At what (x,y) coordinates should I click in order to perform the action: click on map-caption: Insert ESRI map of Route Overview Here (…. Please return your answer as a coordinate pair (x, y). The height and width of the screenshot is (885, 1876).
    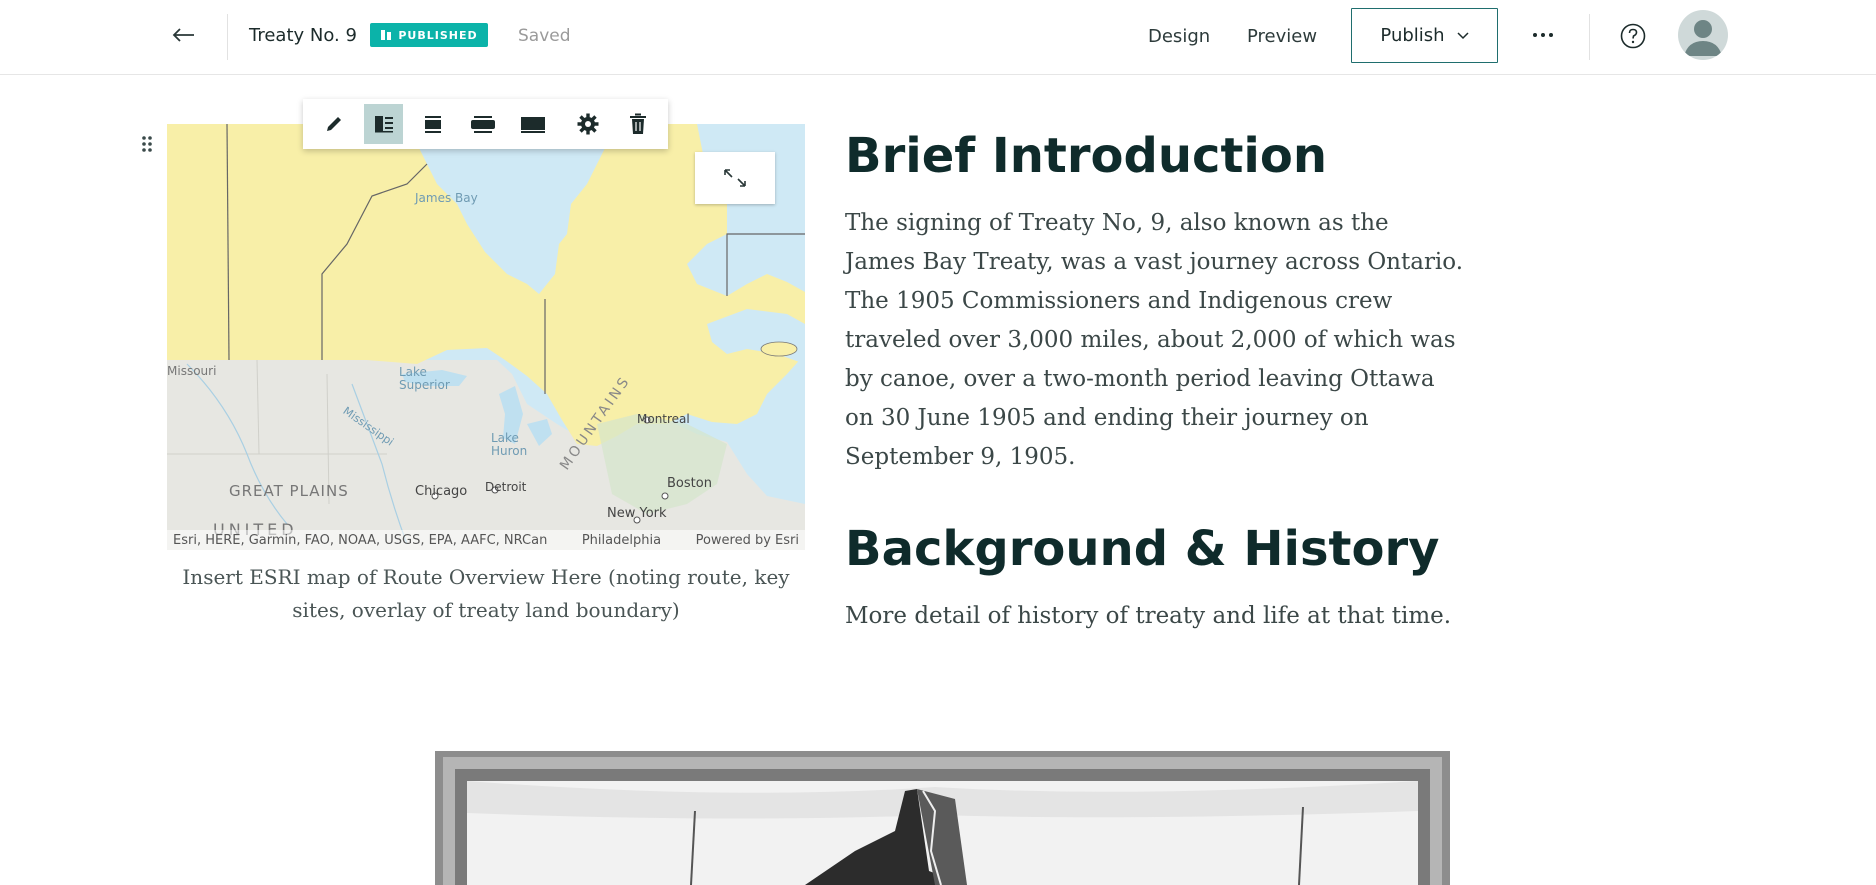
    Looking at the image, I should click on (486, 594).